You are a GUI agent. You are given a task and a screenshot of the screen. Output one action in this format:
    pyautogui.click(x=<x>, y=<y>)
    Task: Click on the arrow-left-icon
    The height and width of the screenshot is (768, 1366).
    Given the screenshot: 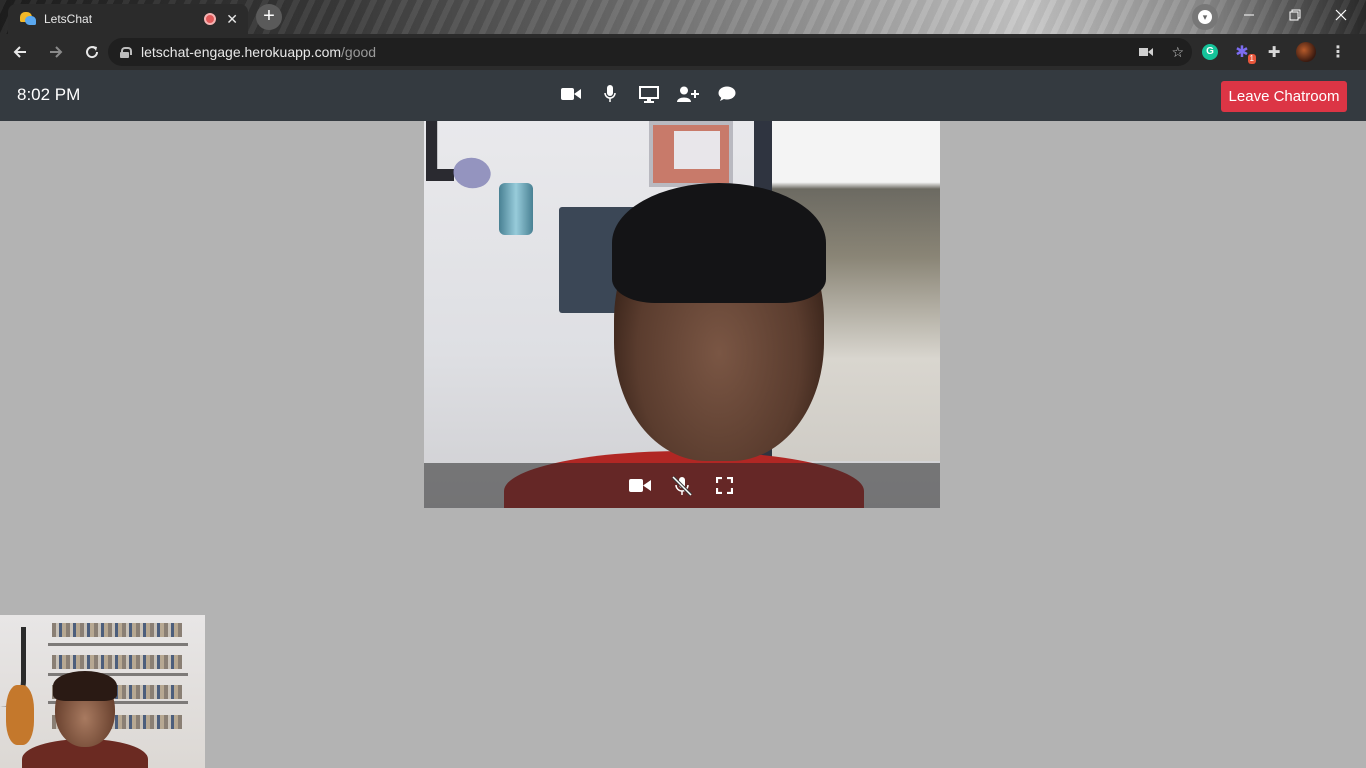 What is the action you would take?
    pyautogui.click(x=19, y=52)
    